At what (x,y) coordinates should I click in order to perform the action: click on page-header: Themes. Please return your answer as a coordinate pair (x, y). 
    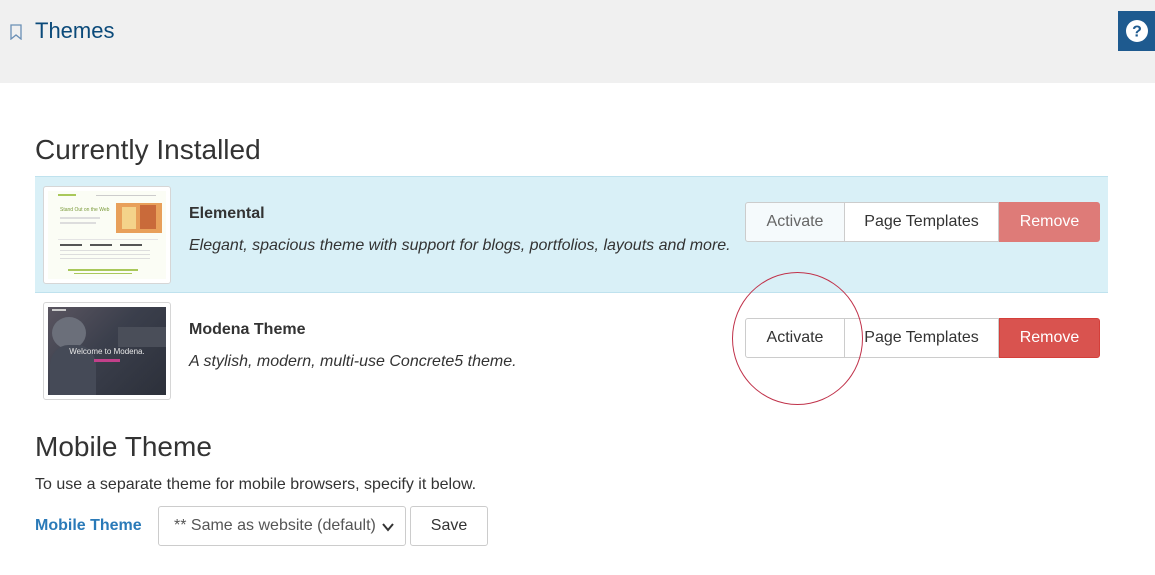
    Looking at the image, I should click on (577, 41).